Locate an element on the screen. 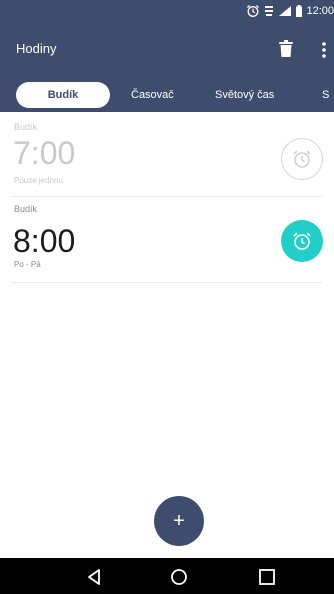 This screenshot has height=594, width=334. signal-icon is located at coordinates (285, 11).